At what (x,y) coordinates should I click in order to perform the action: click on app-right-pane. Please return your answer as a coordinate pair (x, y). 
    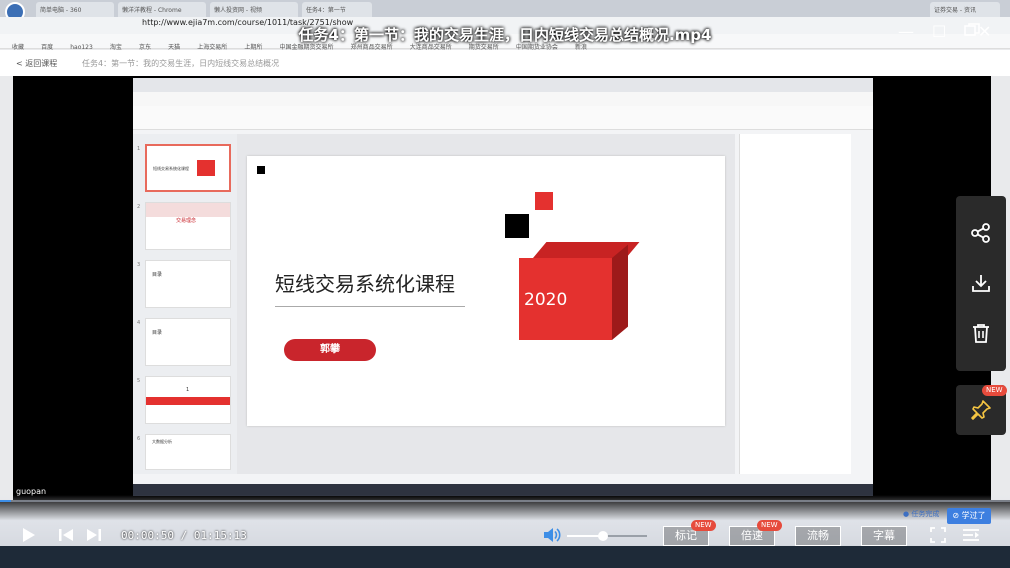
    Looking at the image, I should click on (795, 304).